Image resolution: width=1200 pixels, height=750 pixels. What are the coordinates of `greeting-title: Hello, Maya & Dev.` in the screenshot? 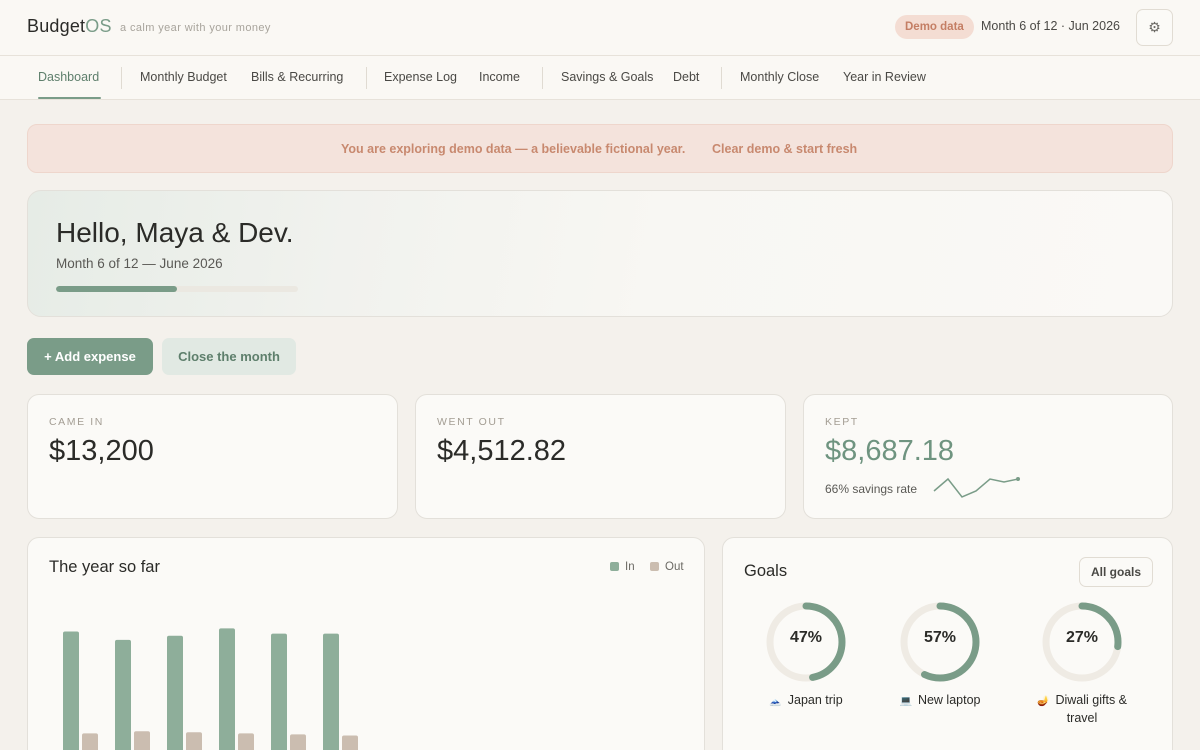 It's located at (175, 232).